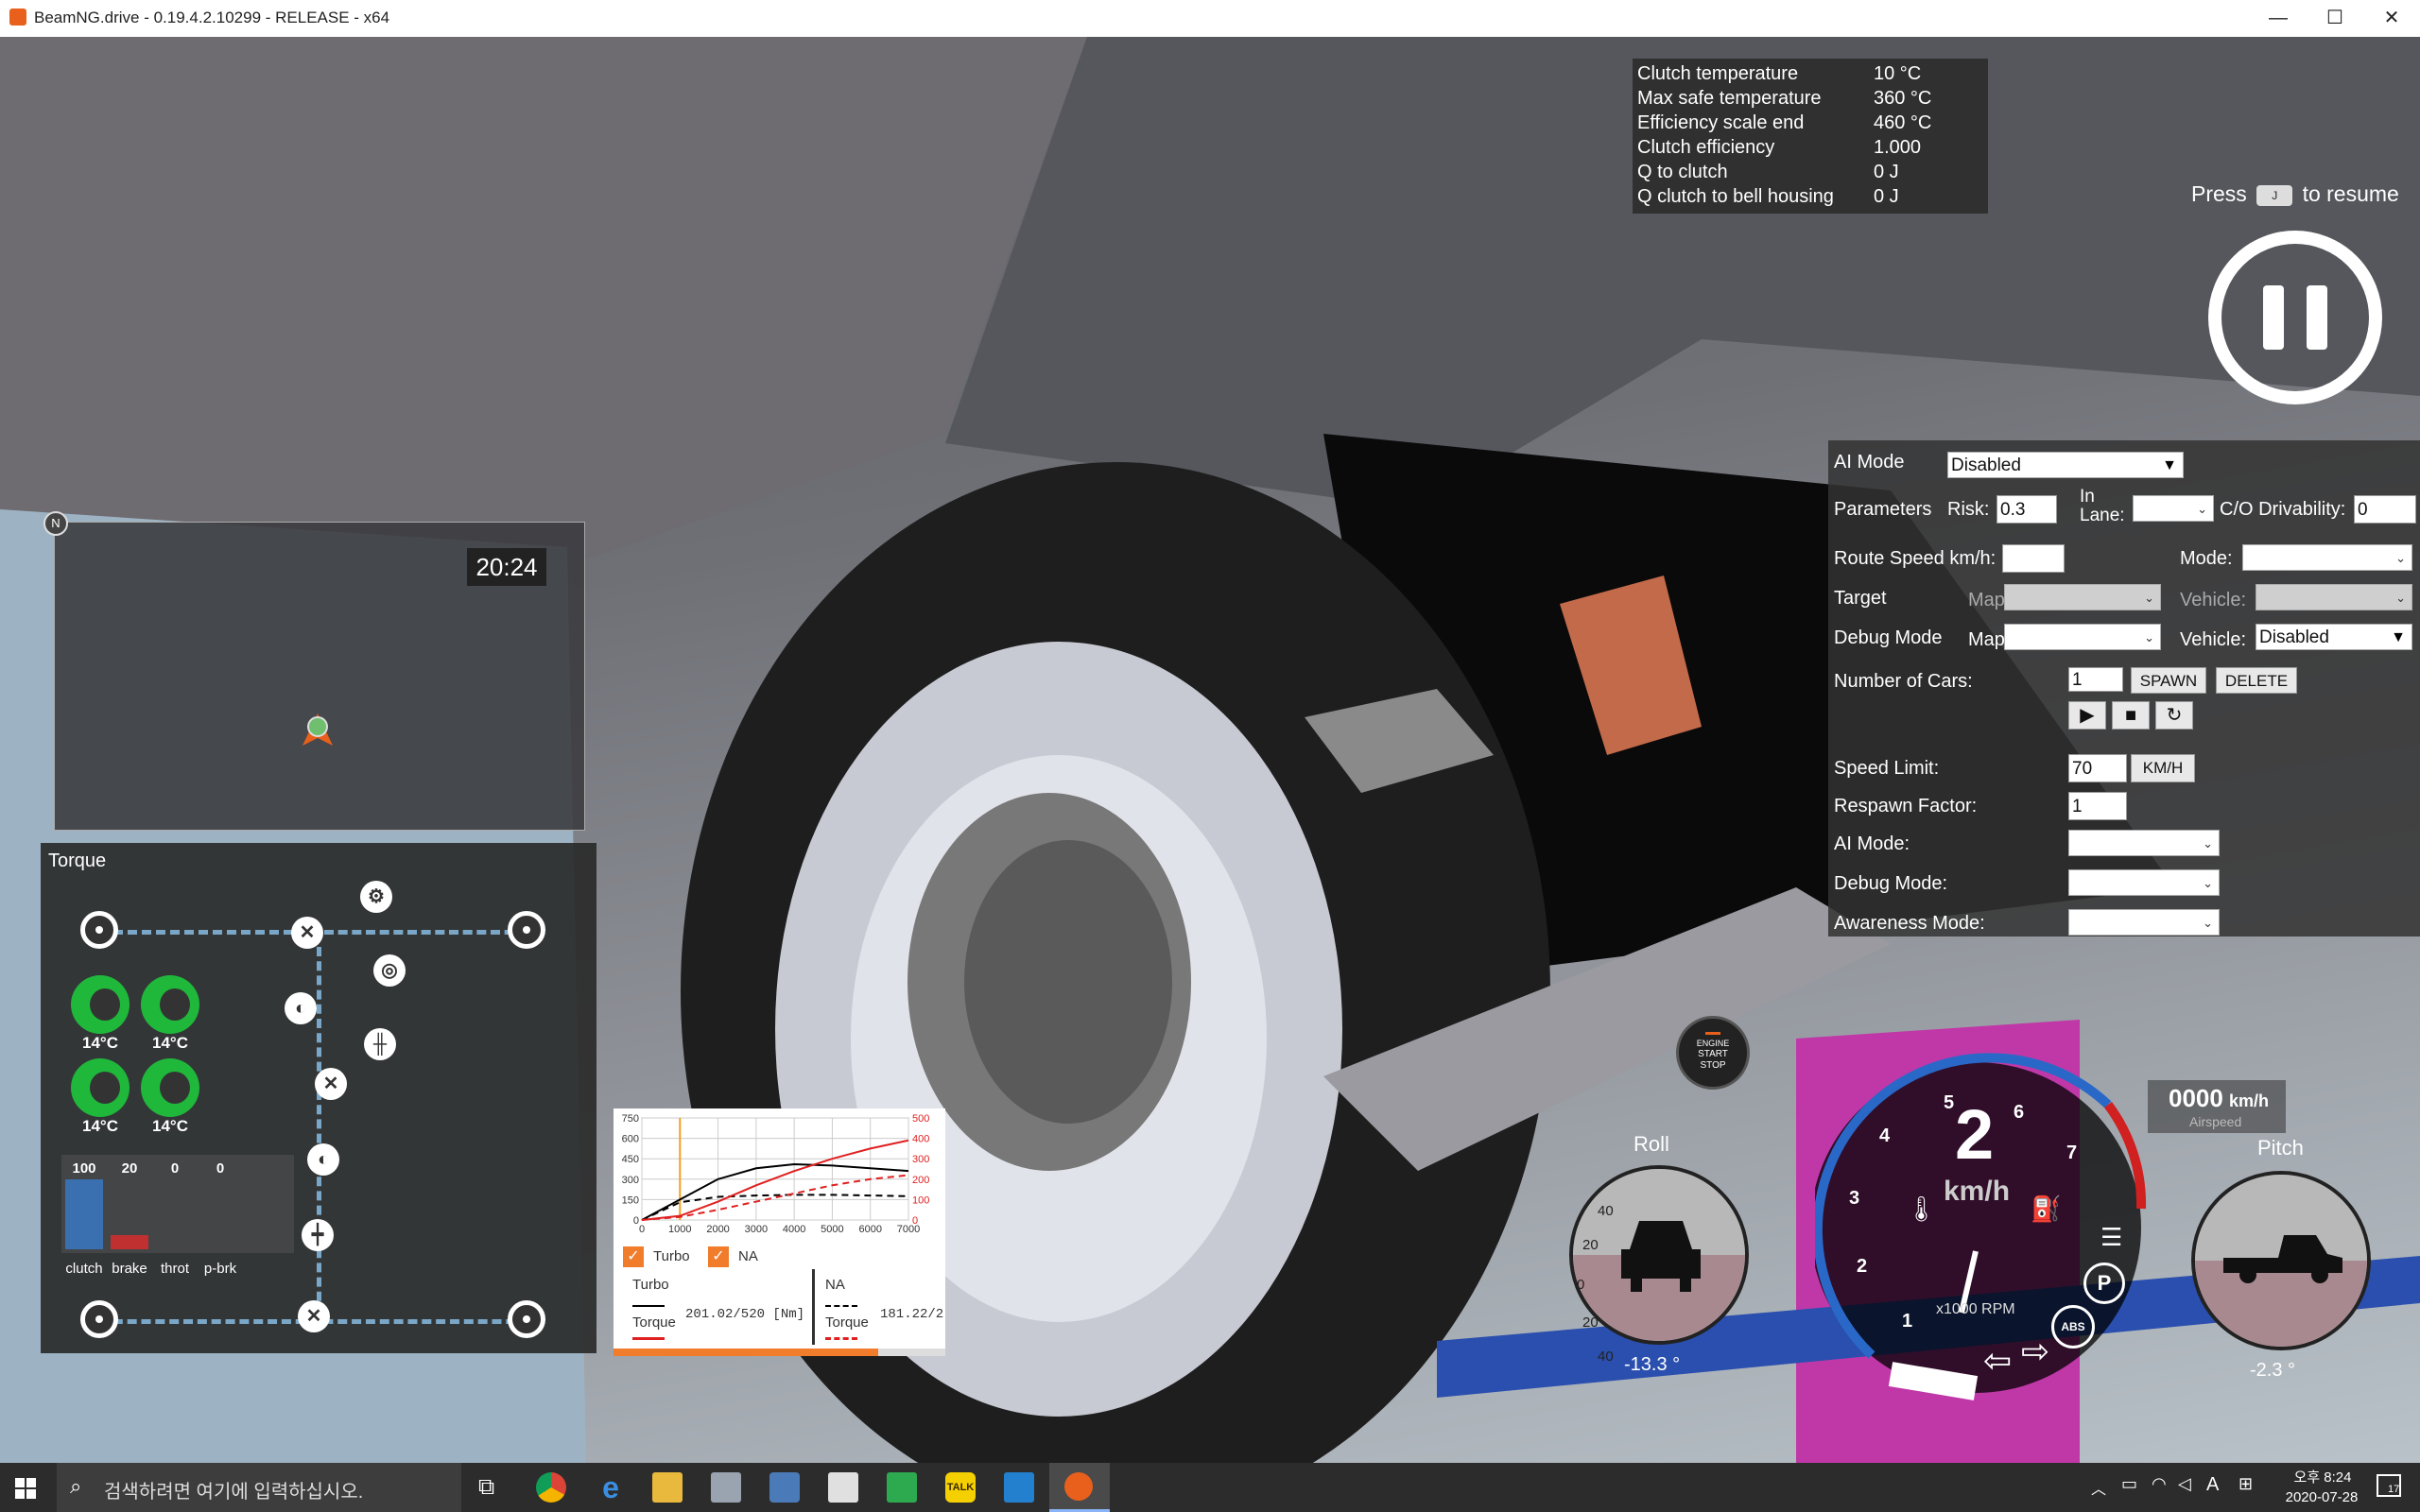 This screenshot has height=1512, width=2420. I want to click on speed-unit-button: KM/H, so click(2163, 768).